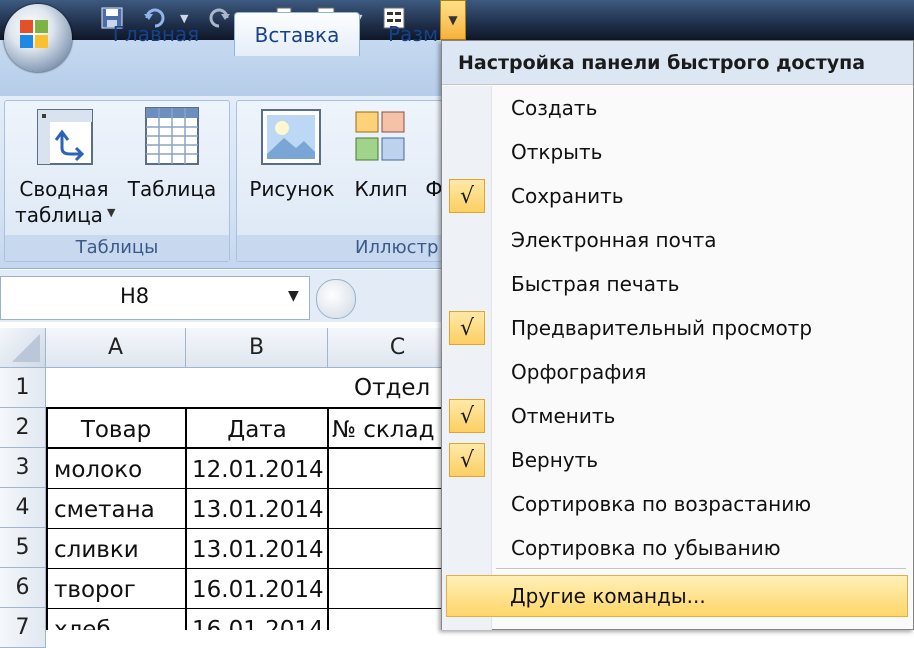 The width and height of the screenshot is (914, 648). Describe the element at coordinates (701, 108) in the screenshot. I see `menu-item-new: Создать` at that location.